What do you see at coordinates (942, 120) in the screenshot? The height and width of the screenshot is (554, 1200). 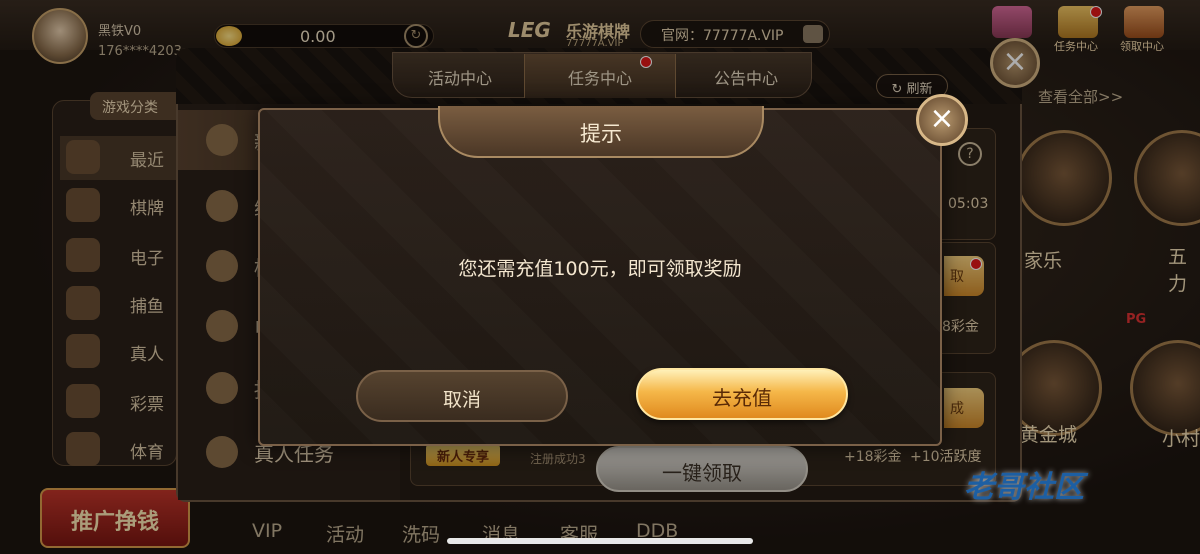 I see `modal-close-icon: ×` at bounding box center [942, 120].